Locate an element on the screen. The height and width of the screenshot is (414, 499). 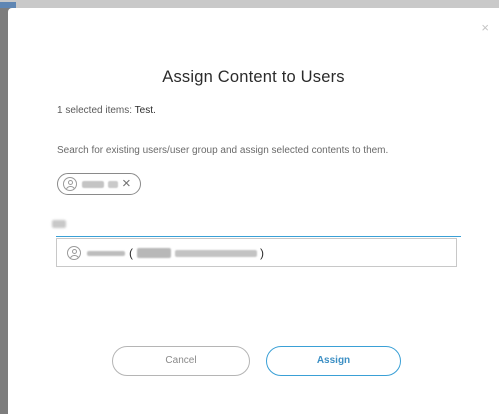
redacted-user-email-part is located at coordinates (154, 253).